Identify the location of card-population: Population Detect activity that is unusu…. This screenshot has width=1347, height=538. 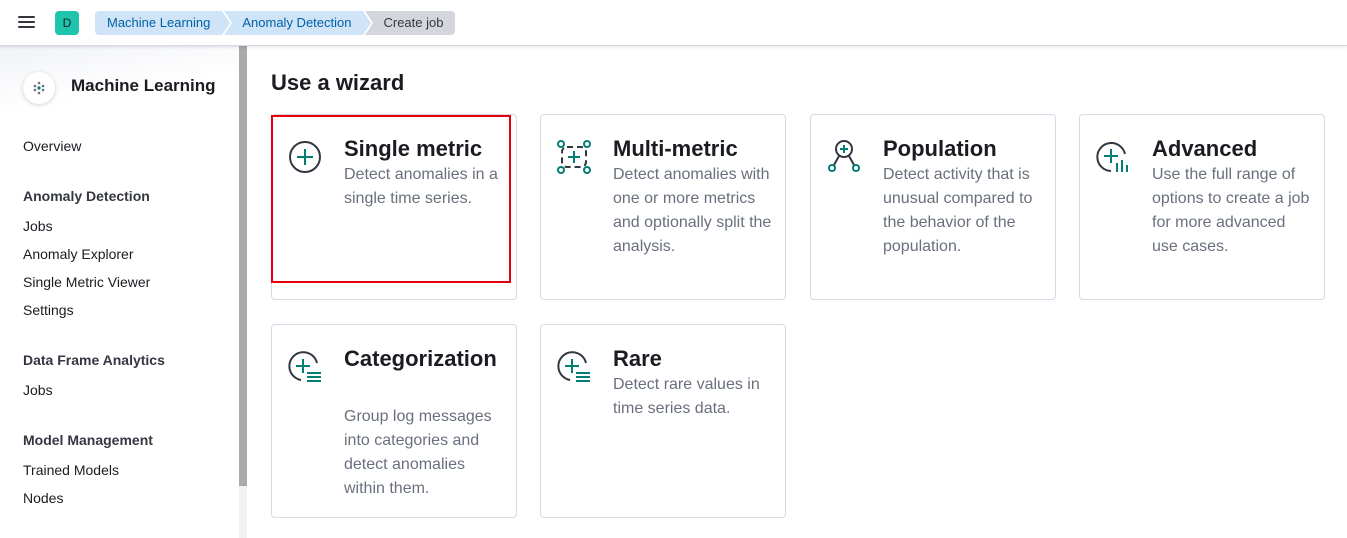
(933, 207).